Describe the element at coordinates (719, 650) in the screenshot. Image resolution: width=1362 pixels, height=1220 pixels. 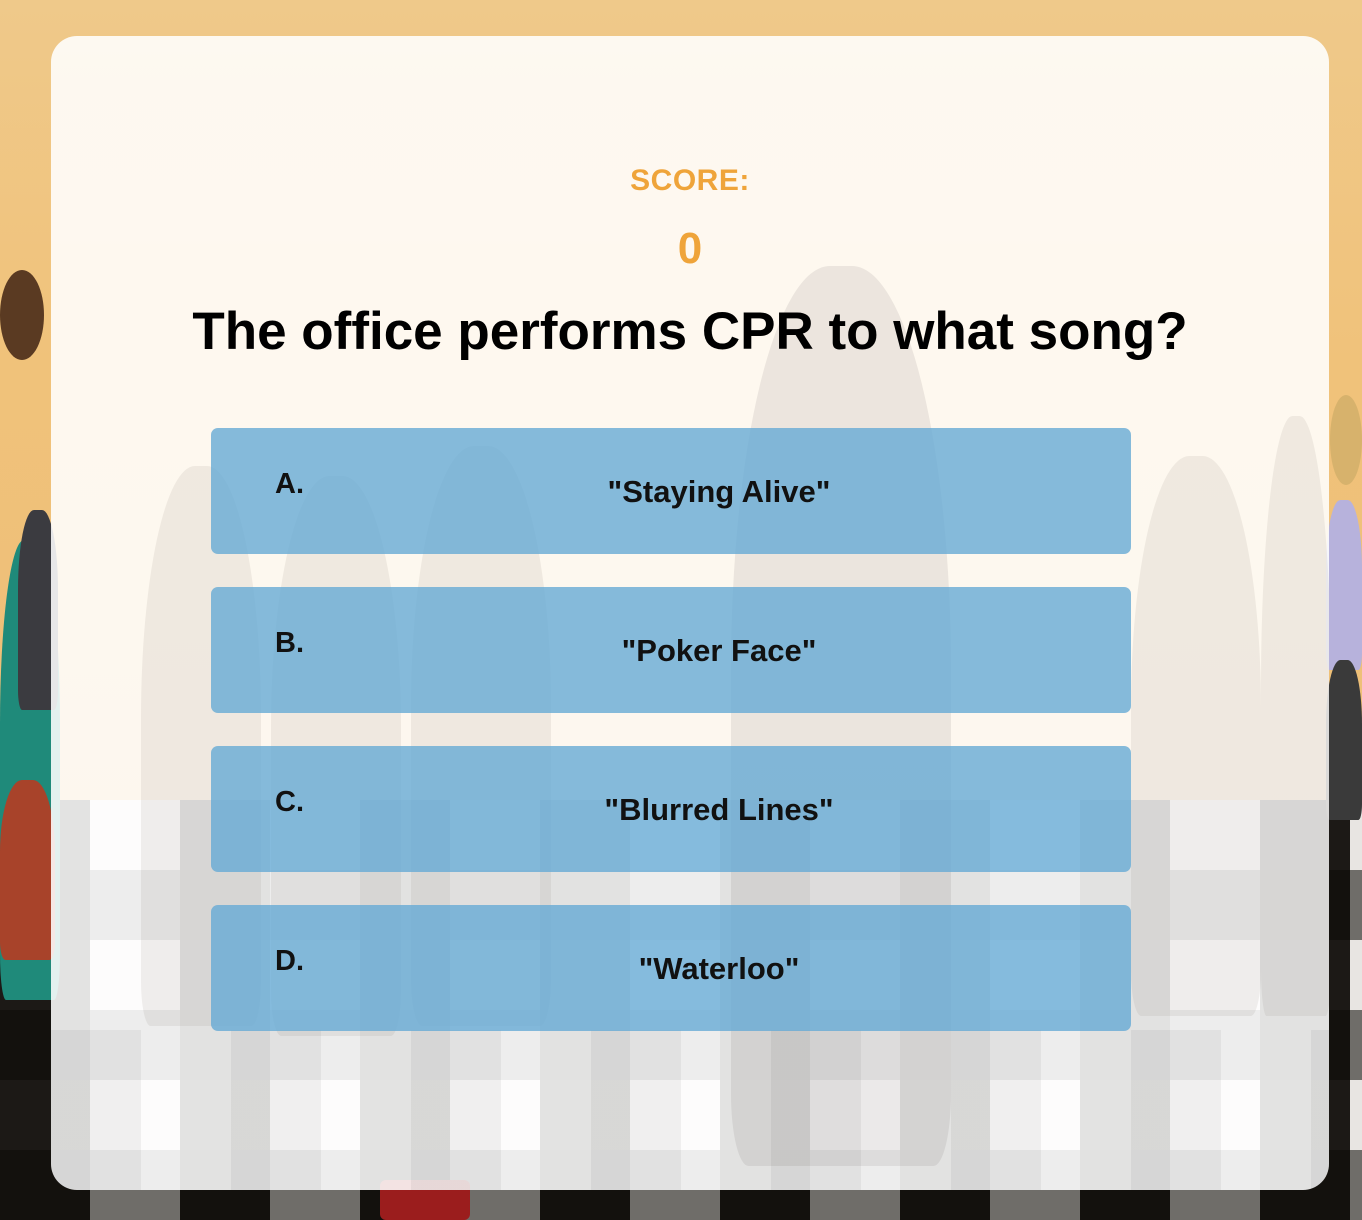
I see `answer-text: "Poker Face"` at that location.